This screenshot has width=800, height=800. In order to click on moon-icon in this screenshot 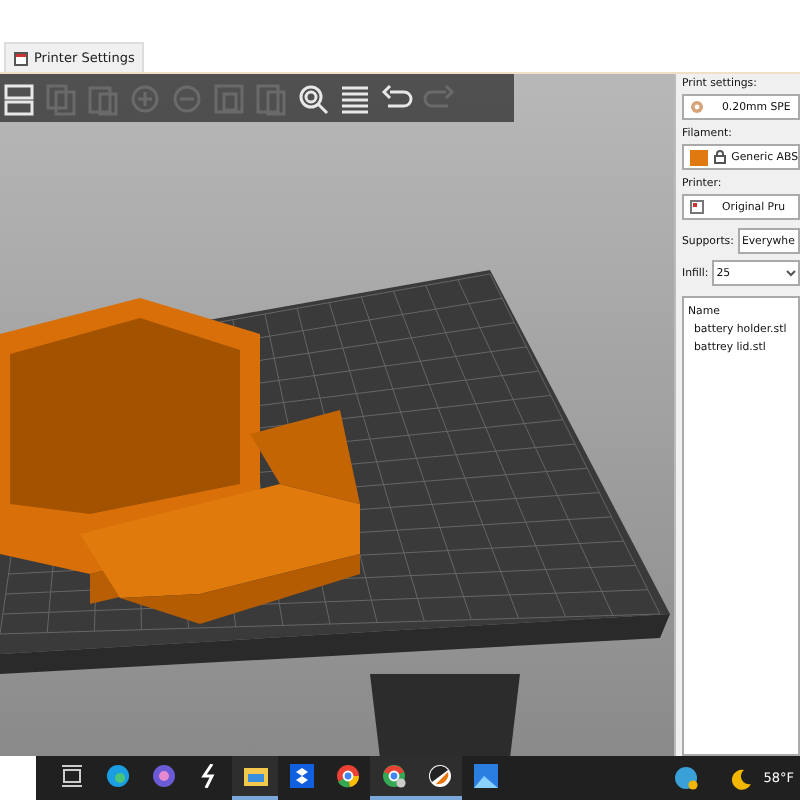, I will do `click(740, 778)`.